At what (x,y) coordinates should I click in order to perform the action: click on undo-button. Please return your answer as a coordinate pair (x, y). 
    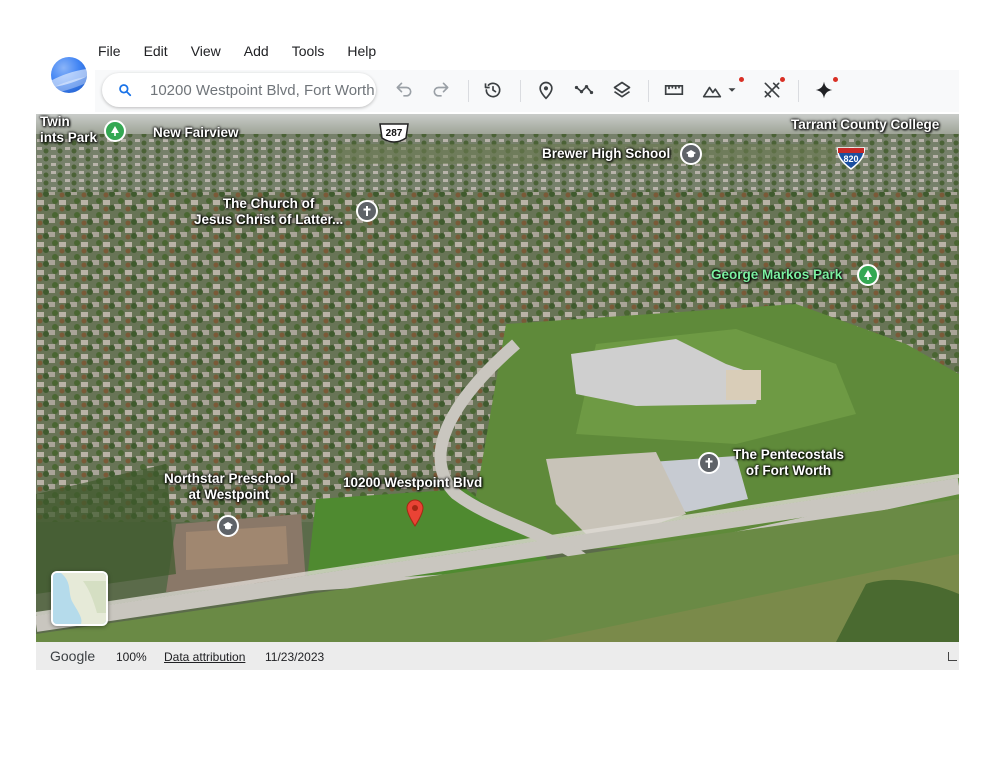
    Looking at the image, I should click on (404, 90).